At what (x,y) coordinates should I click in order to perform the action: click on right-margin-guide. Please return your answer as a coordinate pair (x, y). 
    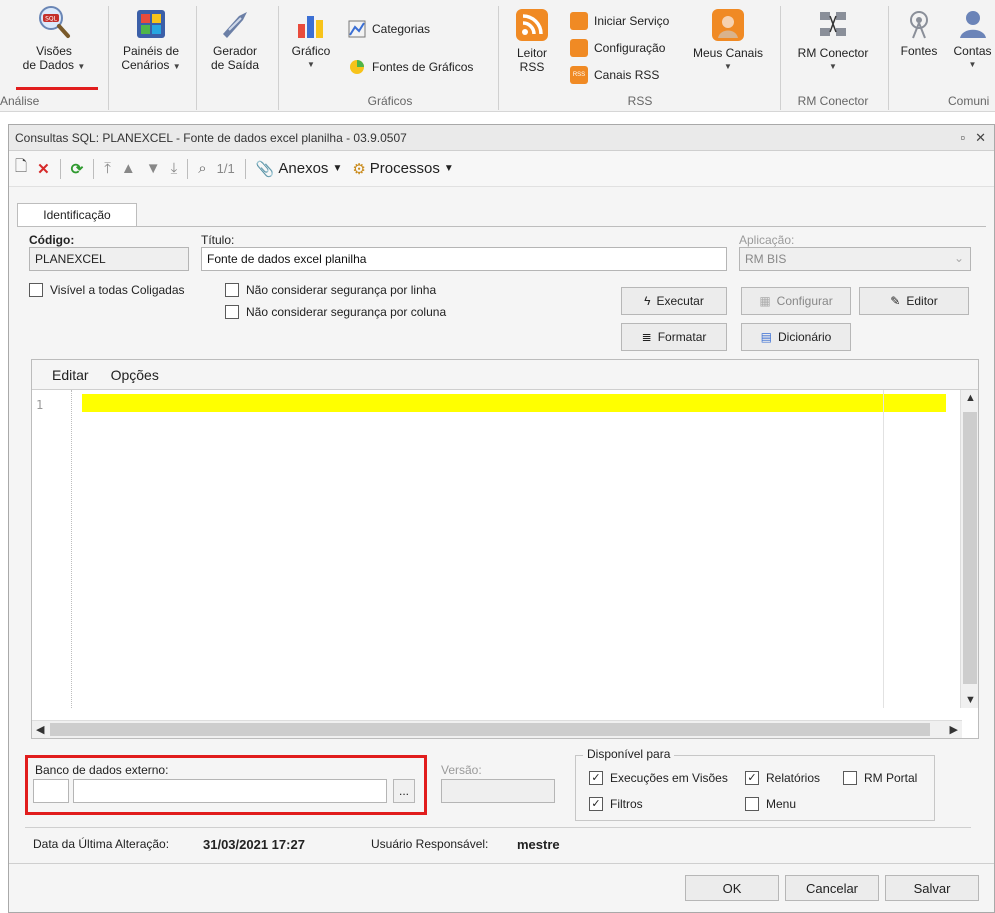
    Looking at the image, I should click on (883, 549).